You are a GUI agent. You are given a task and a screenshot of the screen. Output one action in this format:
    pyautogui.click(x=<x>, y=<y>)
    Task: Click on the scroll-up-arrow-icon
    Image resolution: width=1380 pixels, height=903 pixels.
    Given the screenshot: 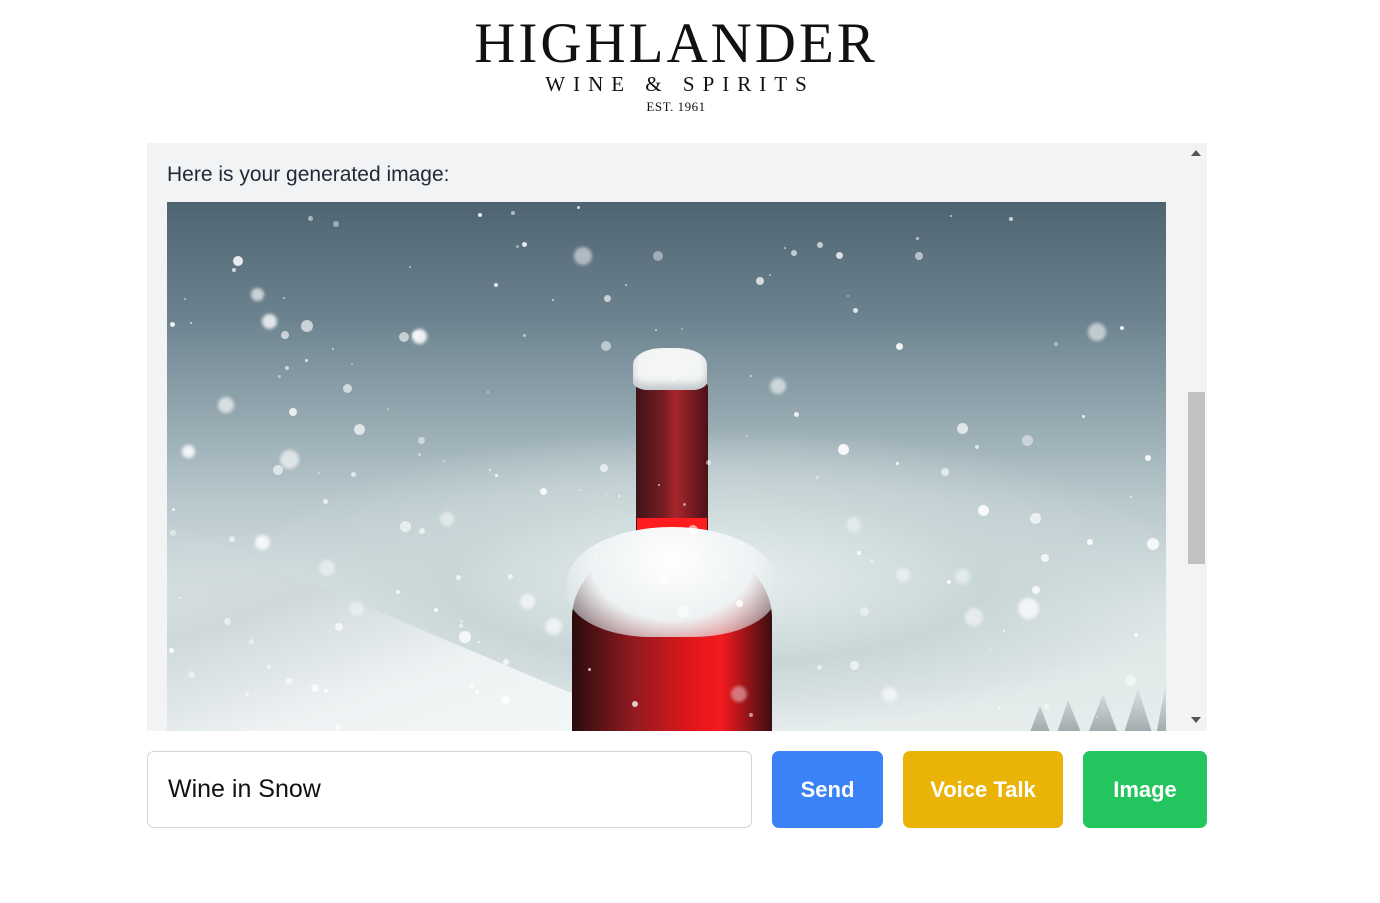 What is the action you would take?
    pyautogui.click(x=1196, y=153)
    